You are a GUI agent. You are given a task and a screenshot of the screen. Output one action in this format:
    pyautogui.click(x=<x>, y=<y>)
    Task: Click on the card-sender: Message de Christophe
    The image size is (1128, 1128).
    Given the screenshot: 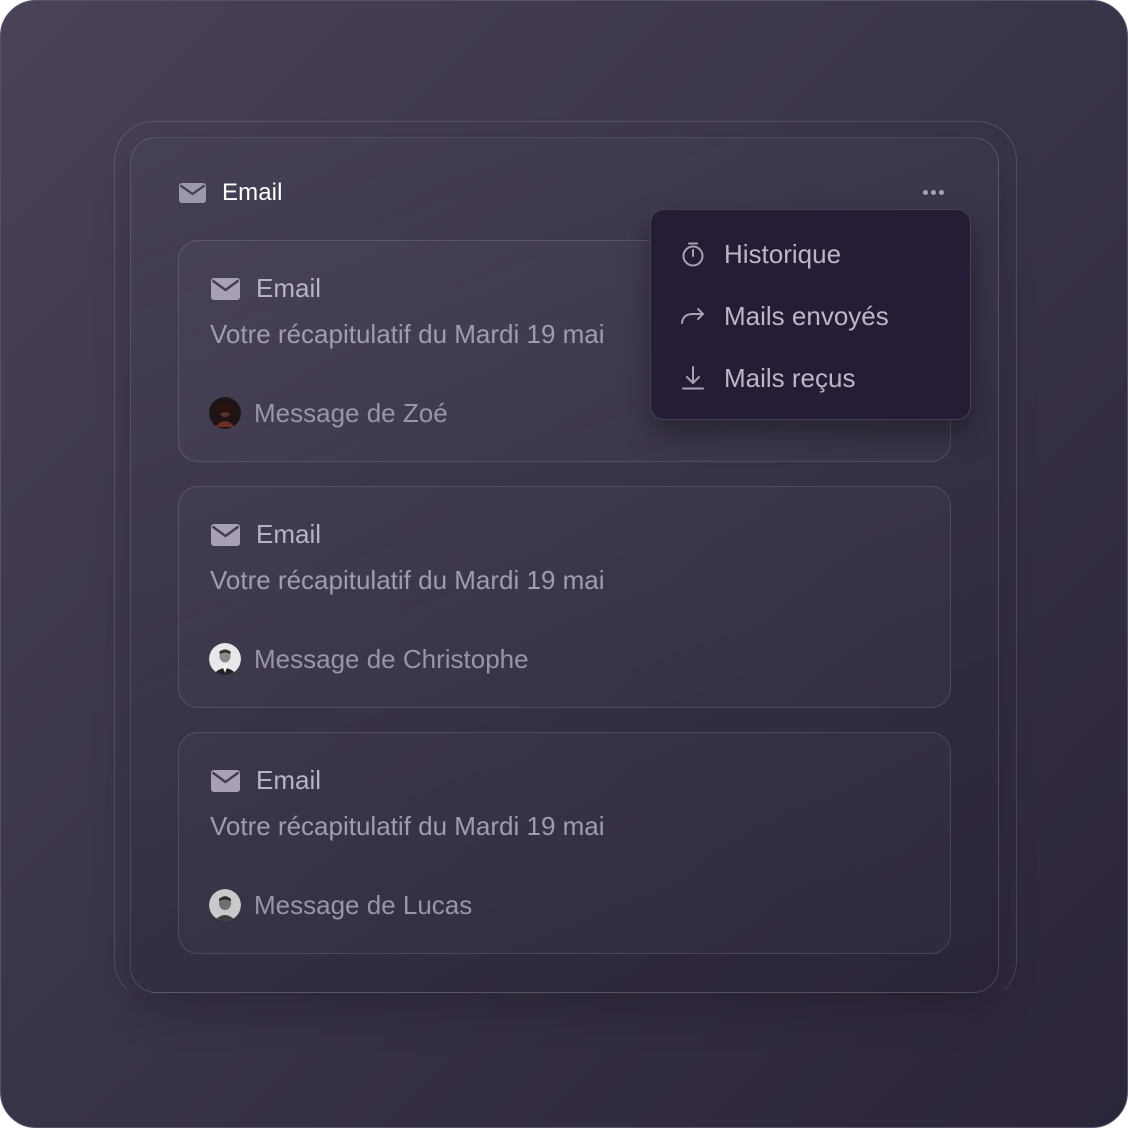 What is the action you would take?
    pyautogui.click(x=369, y=659)
    